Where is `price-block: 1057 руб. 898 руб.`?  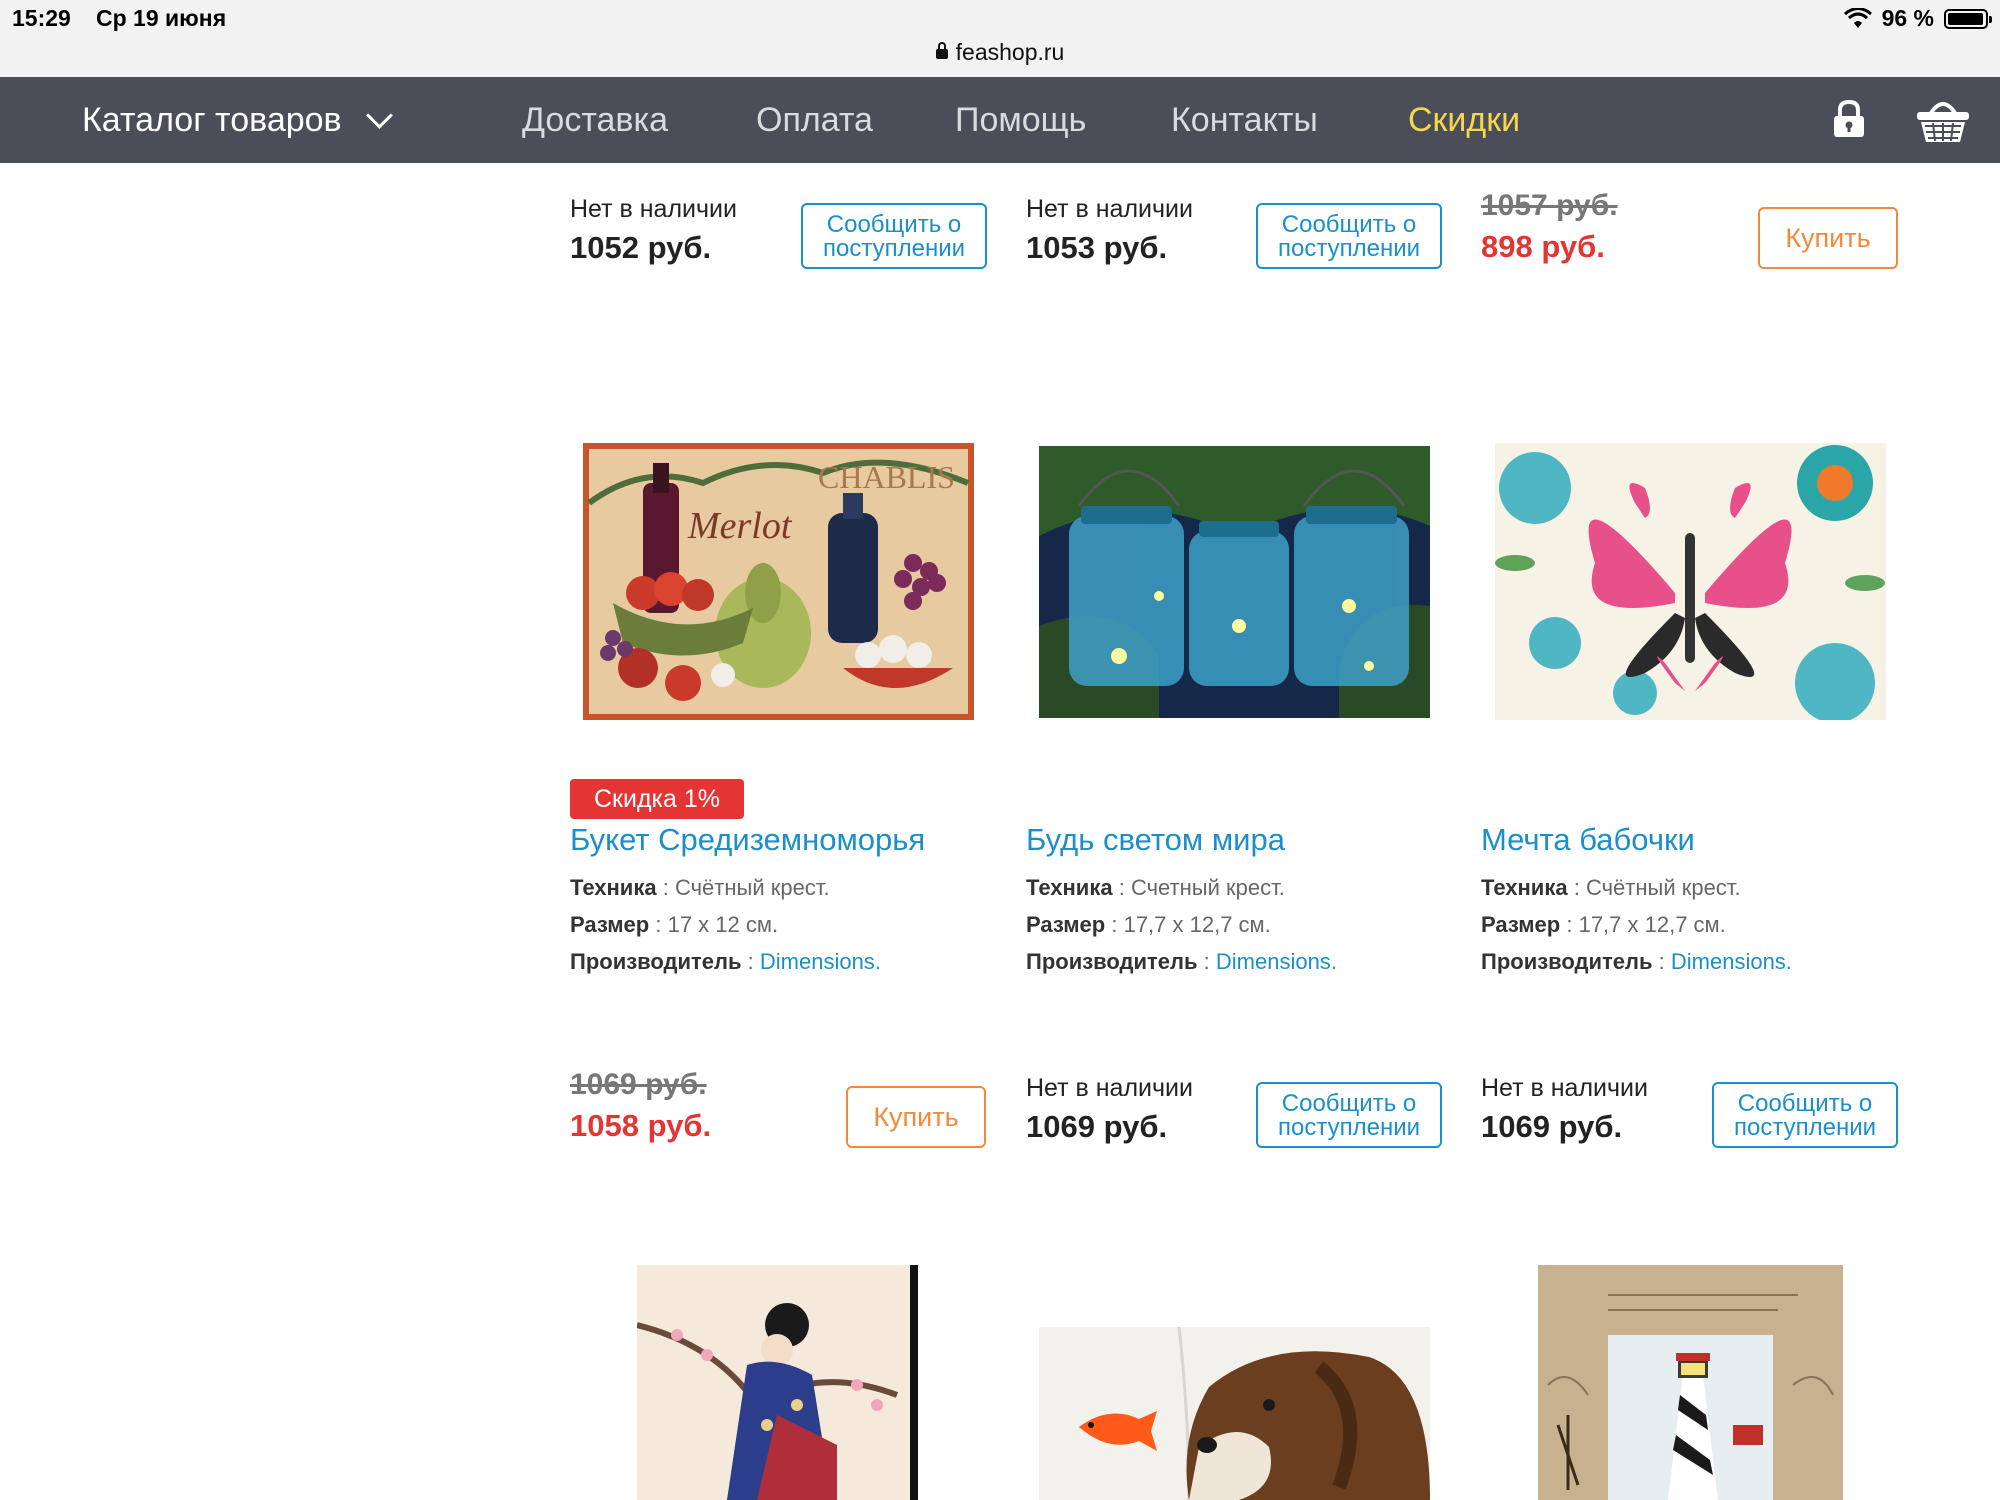 price-block: 1057 руб. 898 руб. is located at coordinates (1549, 227).